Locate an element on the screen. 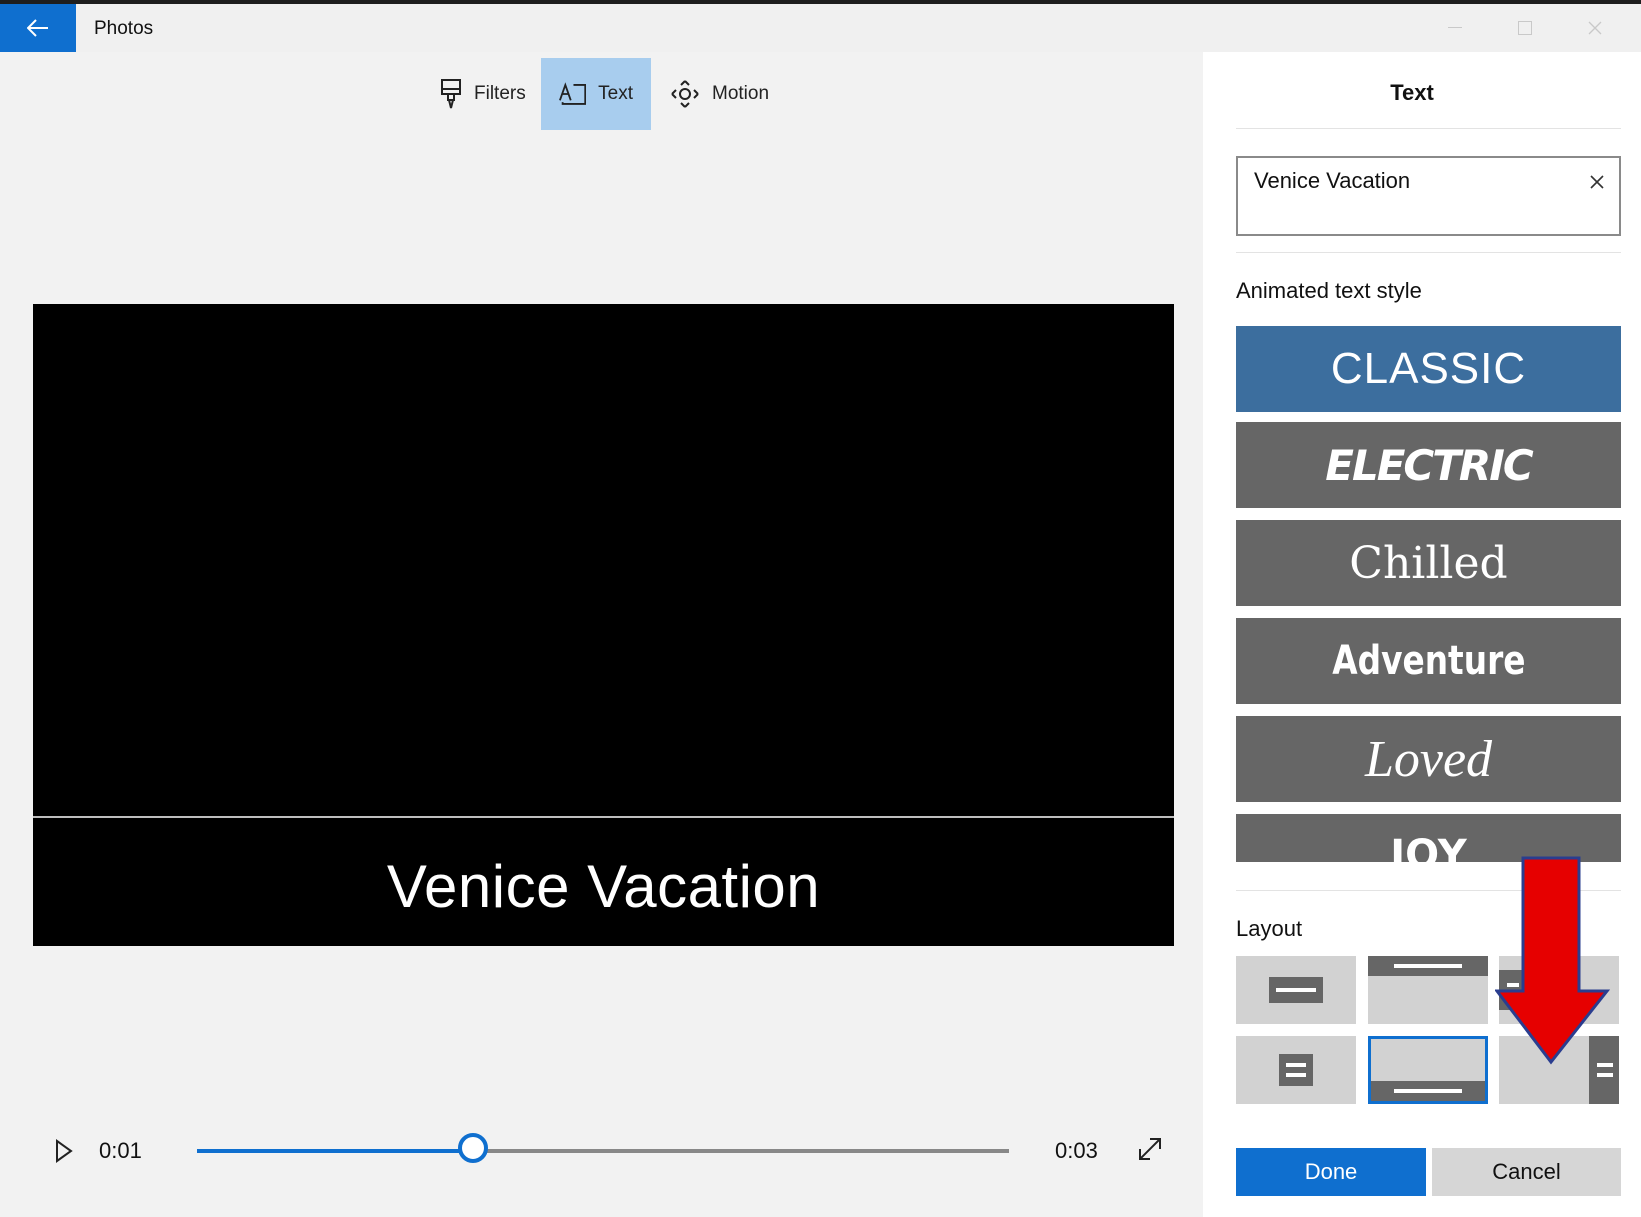 The image size is (1641, 1217). done-button: Done is located at coordinates (1331, 1172).